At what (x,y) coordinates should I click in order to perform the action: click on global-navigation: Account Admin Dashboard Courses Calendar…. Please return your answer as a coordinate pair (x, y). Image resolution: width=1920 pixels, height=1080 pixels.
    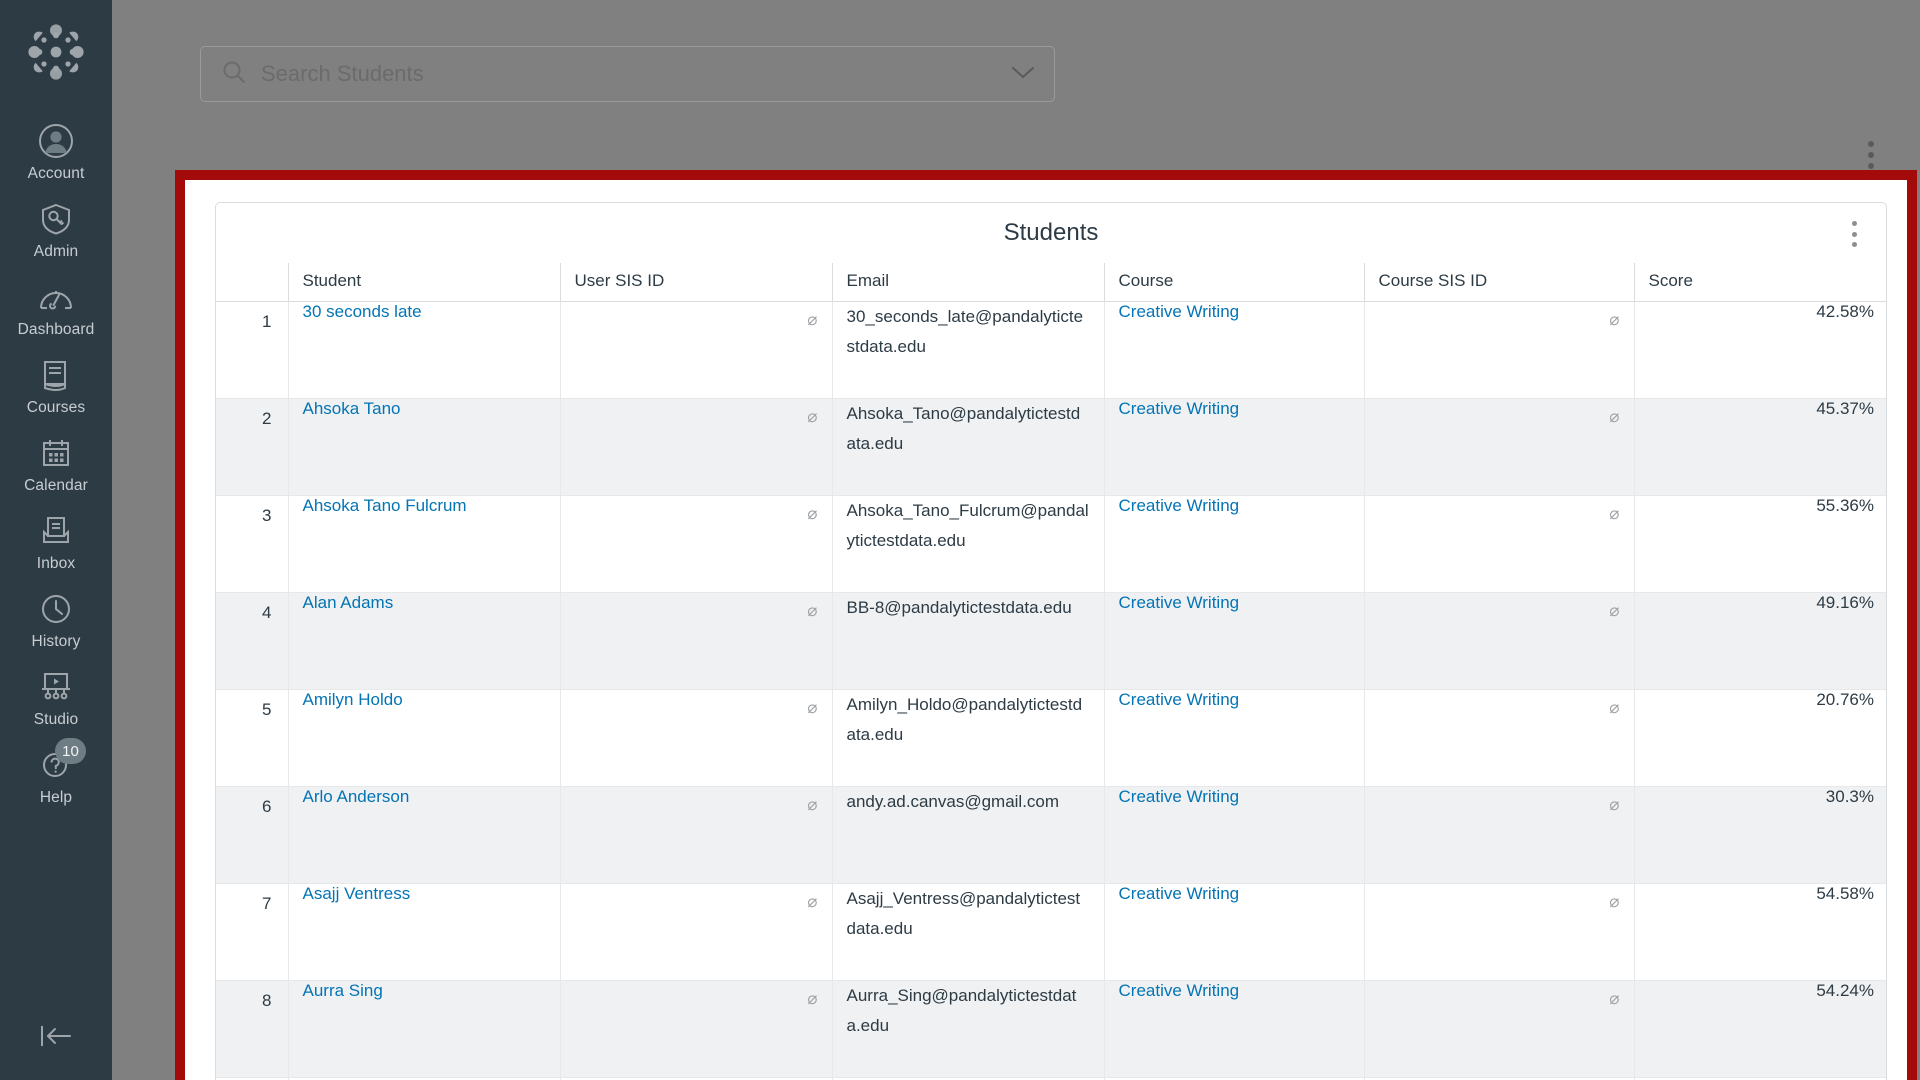
    Looking at the image, I should click on (56, 540).